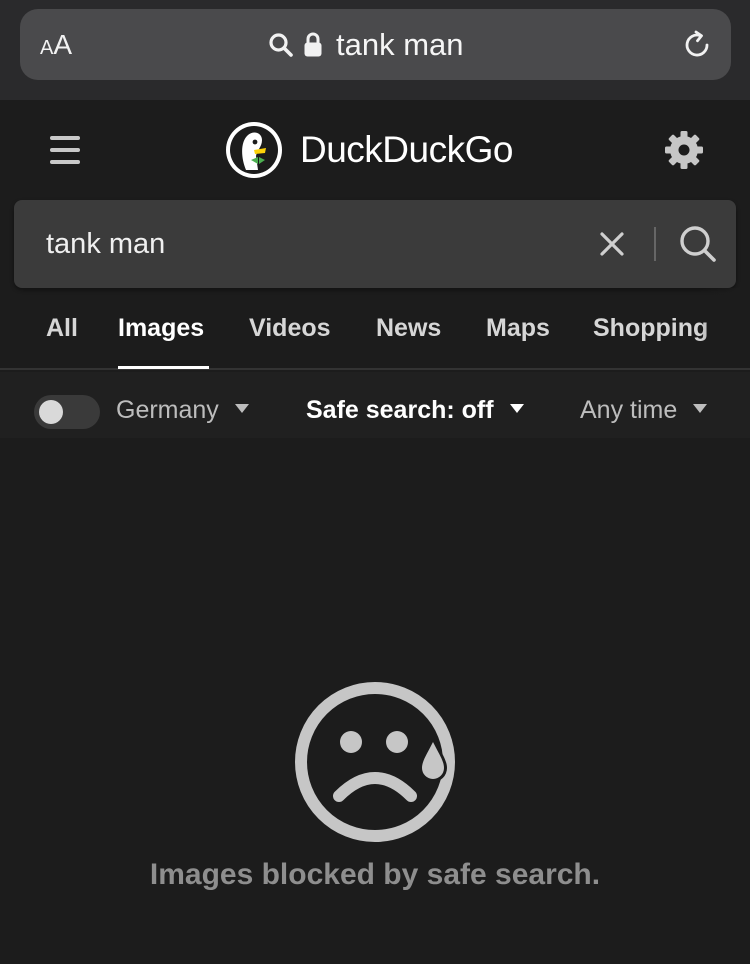  Describe the element at coordinates (650, 328) in the screenshot. I see `tab-shopping: Shopping` at that location.